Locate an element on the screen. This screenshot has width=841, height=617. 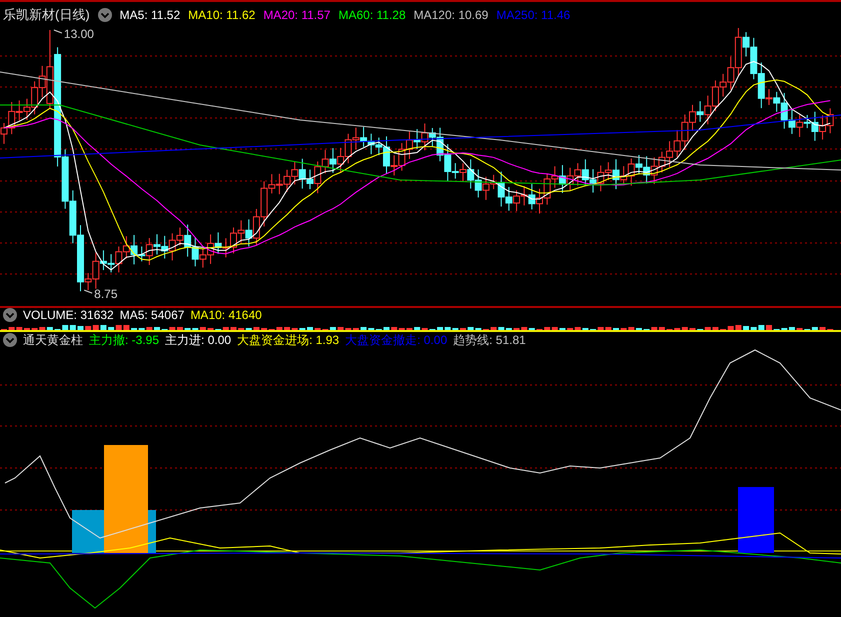
price-label: 8.75 is located at coordinates (106, 294).